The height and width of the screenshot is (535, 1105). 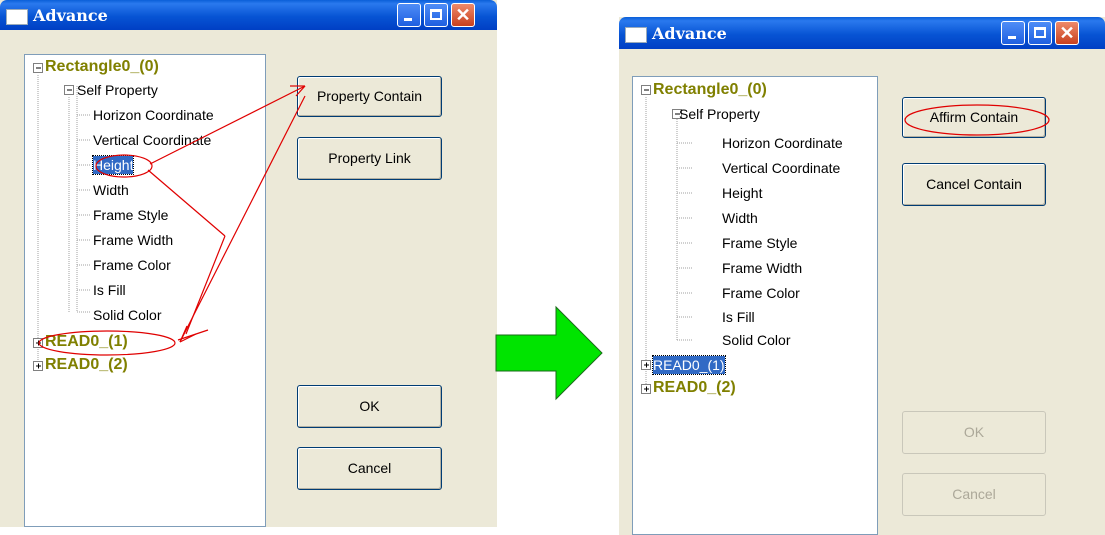 I want to click on affirm-contain-label: Affirm Contain, so click(x=974, y=117).